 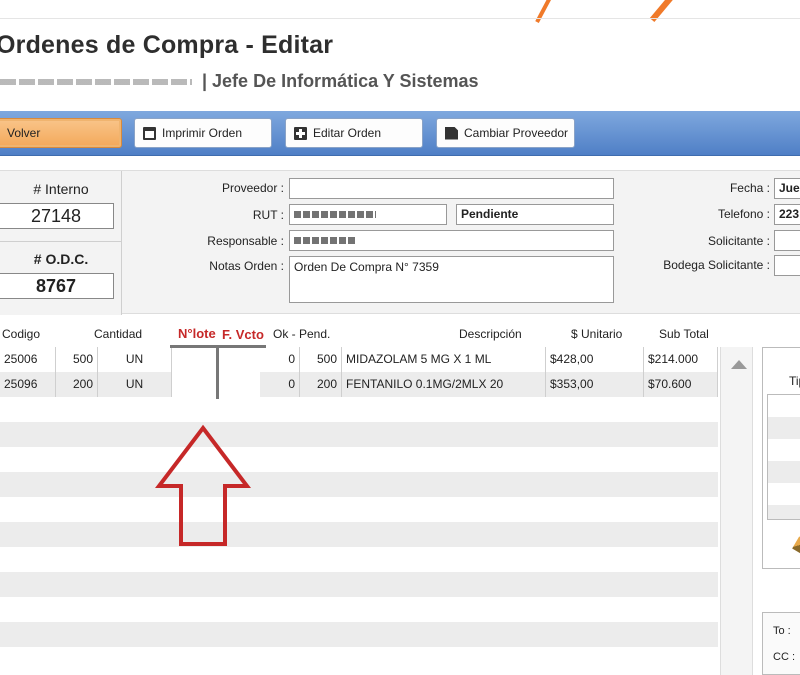 I want to click on pencil-icon, so click(x=796, y=545).